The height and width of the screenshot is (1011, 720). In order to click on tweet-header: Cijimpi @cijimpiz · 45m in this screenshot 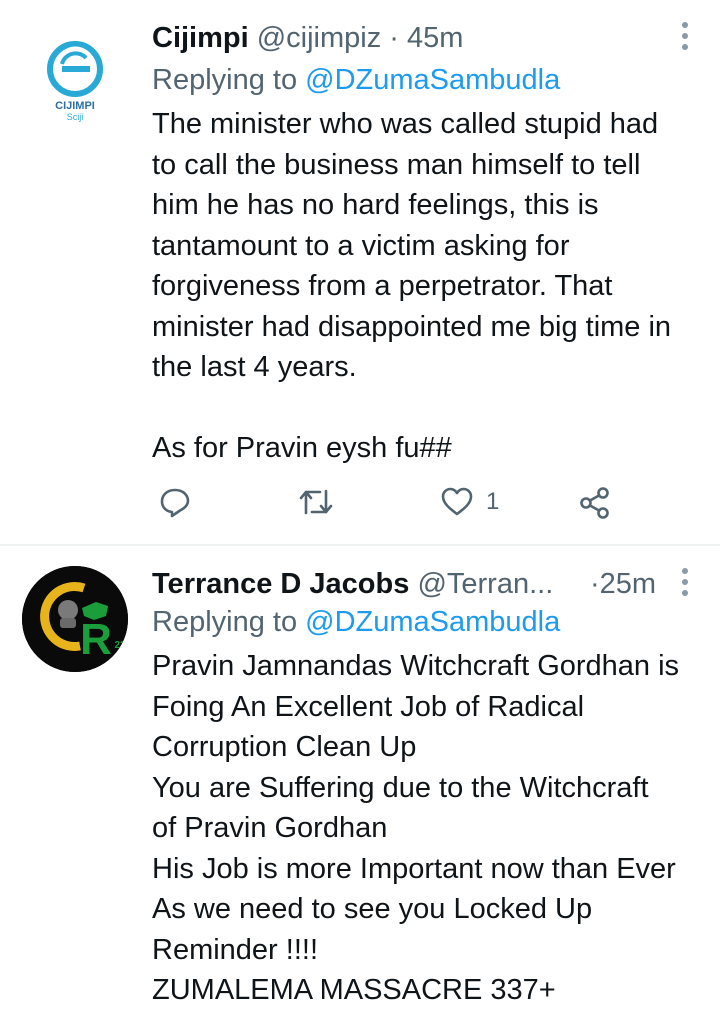, I will do `click(307, 38)`.